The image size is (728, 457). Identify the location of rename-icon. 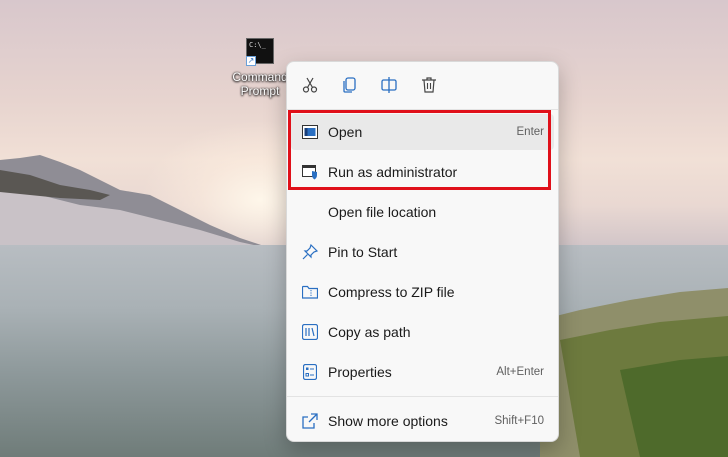
(389, 85).